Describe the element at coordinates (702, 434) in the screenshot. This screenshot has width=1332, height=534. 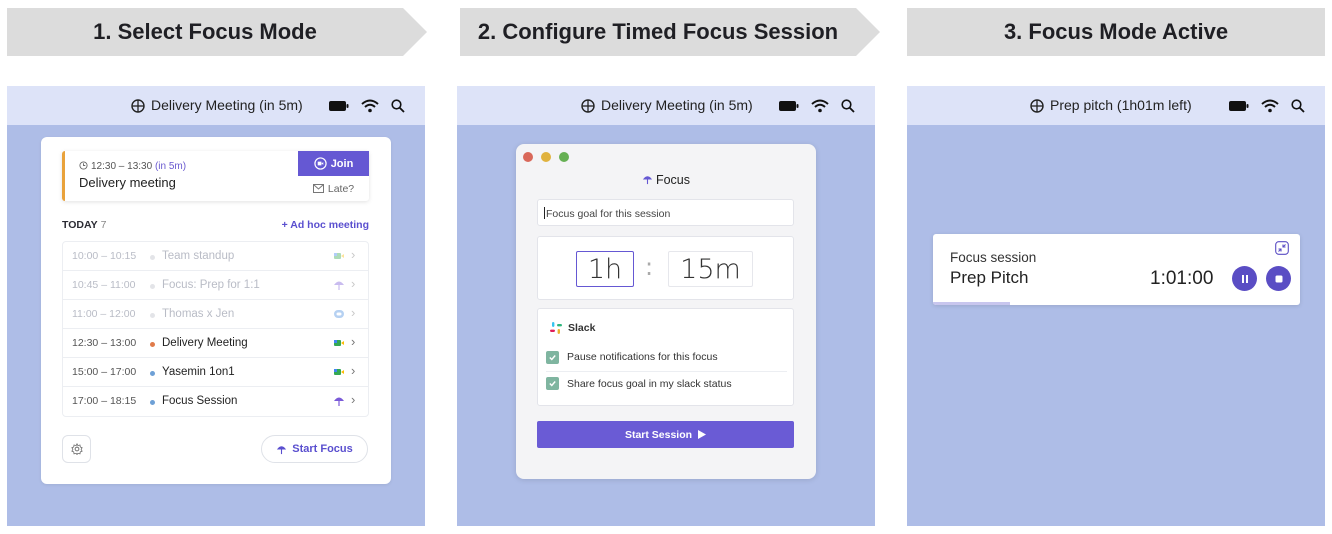
I see `play-icon` at that location.